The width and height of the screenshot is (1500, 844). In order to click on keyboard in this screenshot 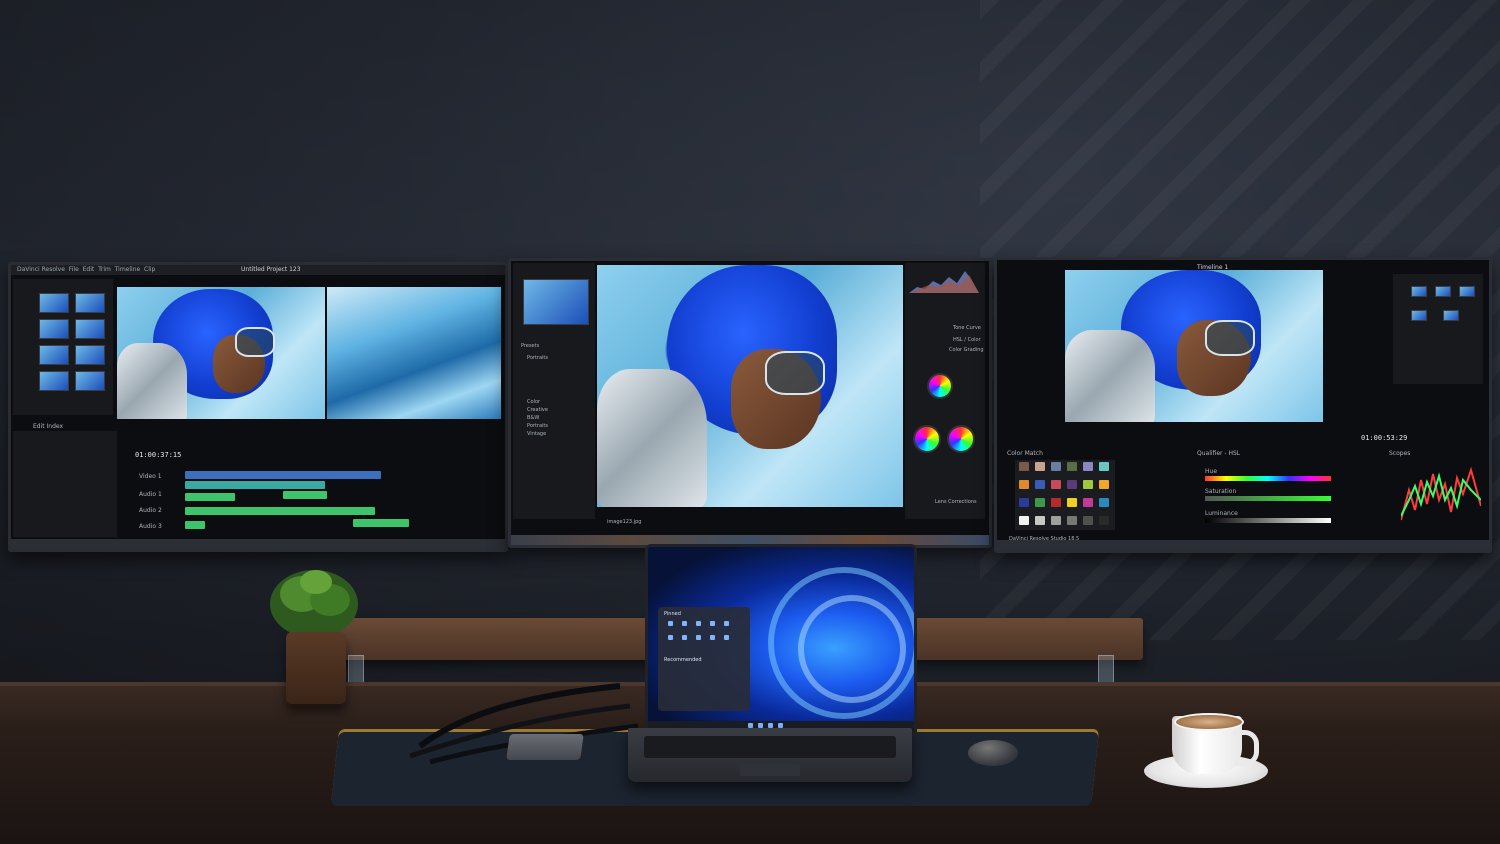, I will do `click(770, 747)`.